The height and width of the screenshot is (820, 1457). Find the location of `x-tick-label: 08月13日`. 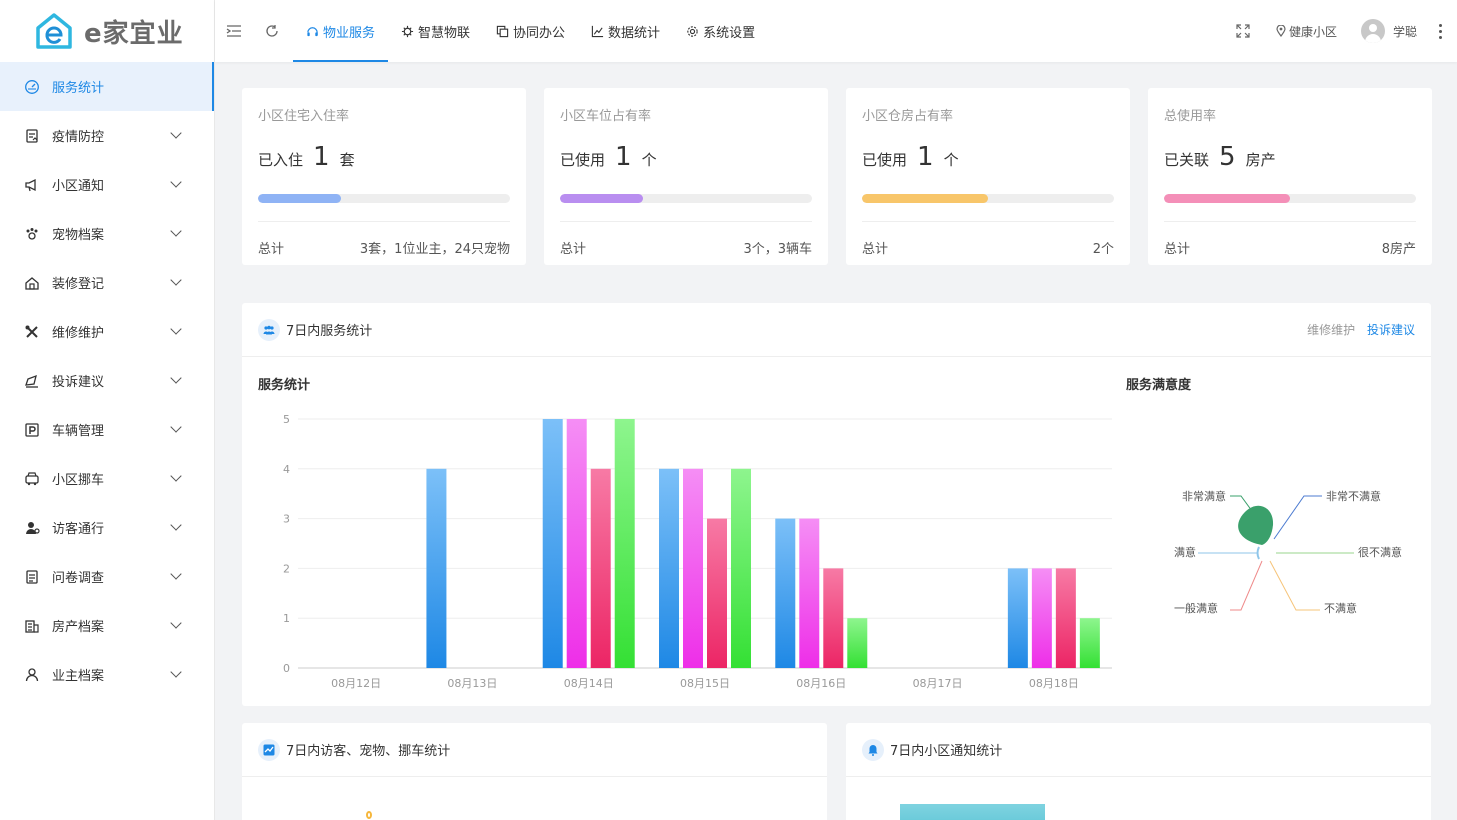

x-tick-label: 08月13日 is located at coordinates (472, 683).